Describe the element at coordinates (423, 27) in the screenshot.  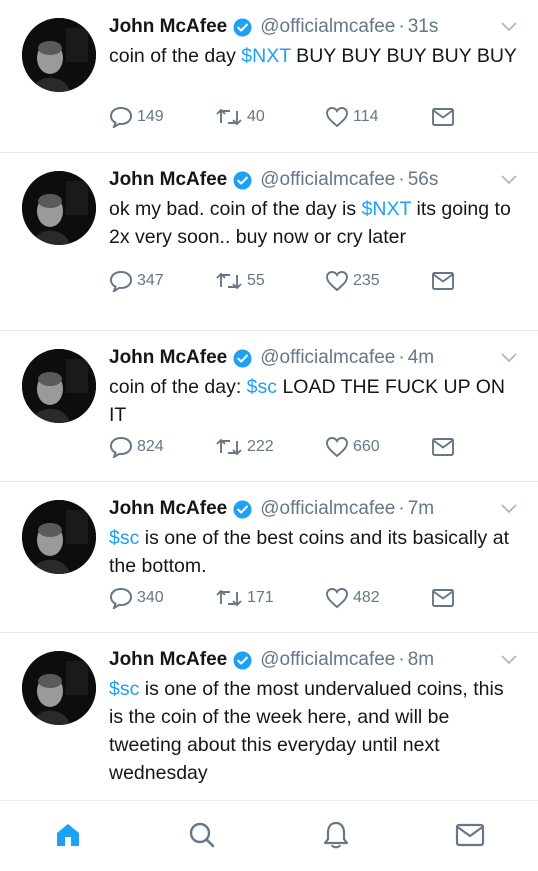
I see `timestamp: 31s` at that location.